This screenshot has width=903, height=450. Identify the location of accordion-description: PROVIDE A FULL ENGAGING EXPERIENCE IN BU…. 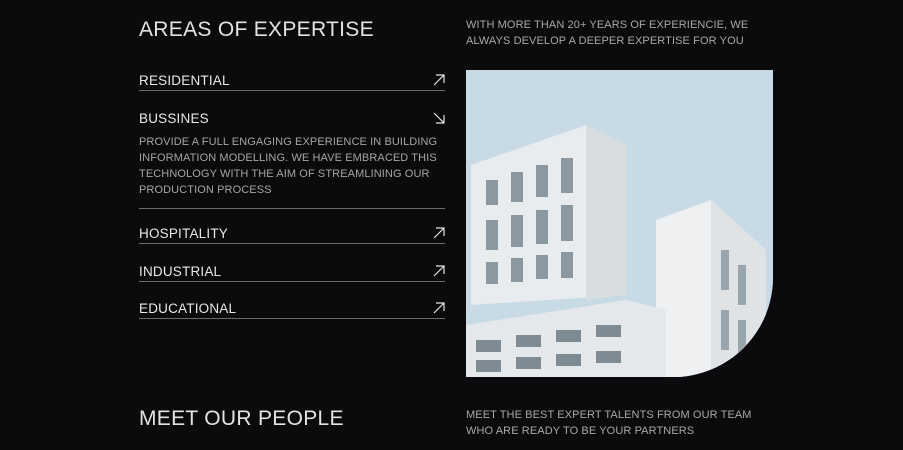
(288, 166).